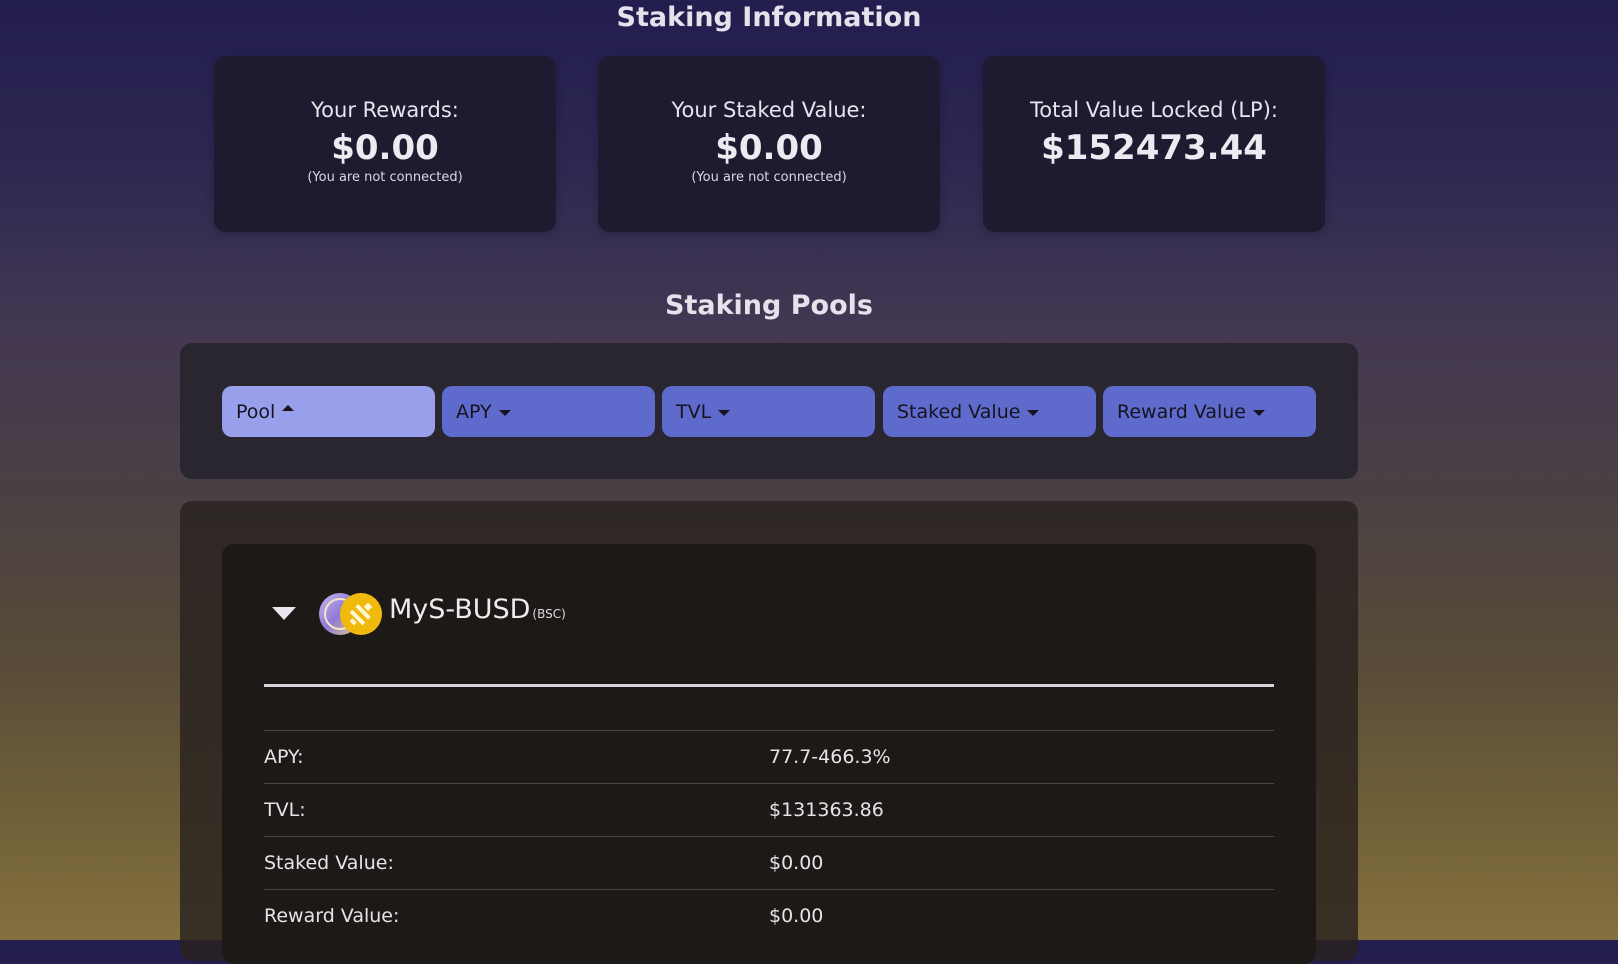  I want to click on rewards-value: $0.00, so click(385, 148).